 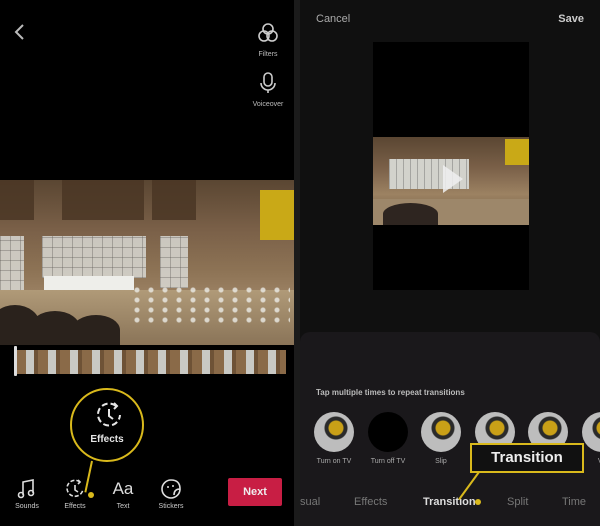 What do you see at coordinates (26, 489) in the screenshot?
I see `music-note-icon` at bounding box center [26, 489].